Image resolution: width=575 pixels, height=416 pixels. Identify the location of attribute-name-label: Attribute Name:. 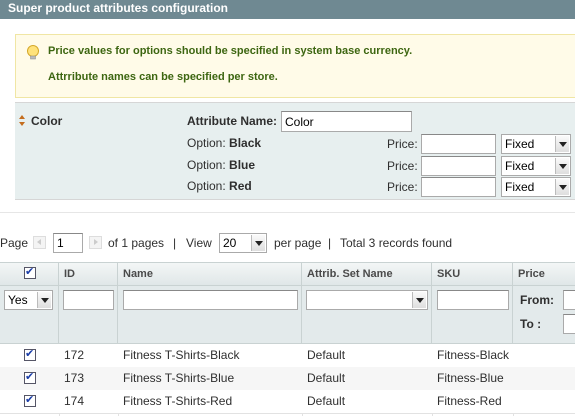
(232, 121).